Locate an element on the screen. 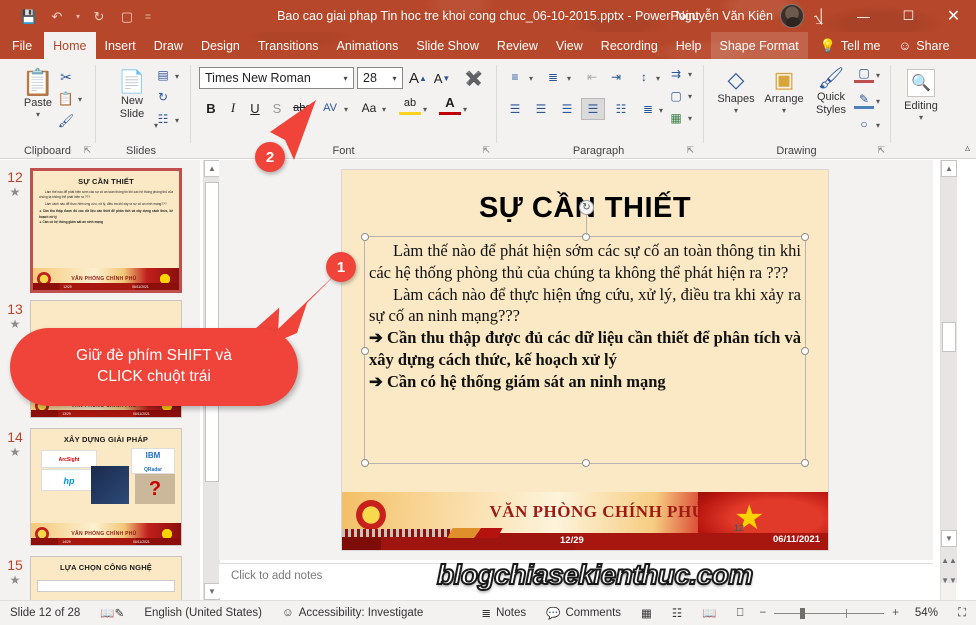 Image resolution: width=976 pixels, height=625 pixels. resize-handle-e is located at coordinates (805, 351).